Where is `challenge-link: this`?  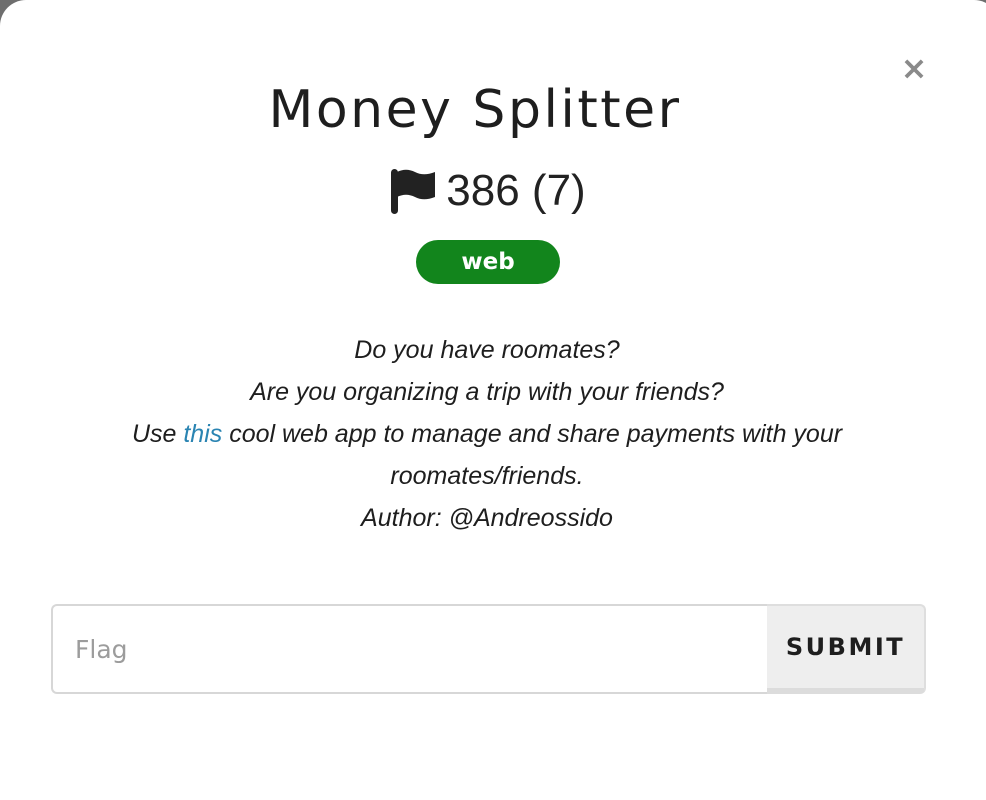 challenge-link: this is located at coordinates (202, 434).